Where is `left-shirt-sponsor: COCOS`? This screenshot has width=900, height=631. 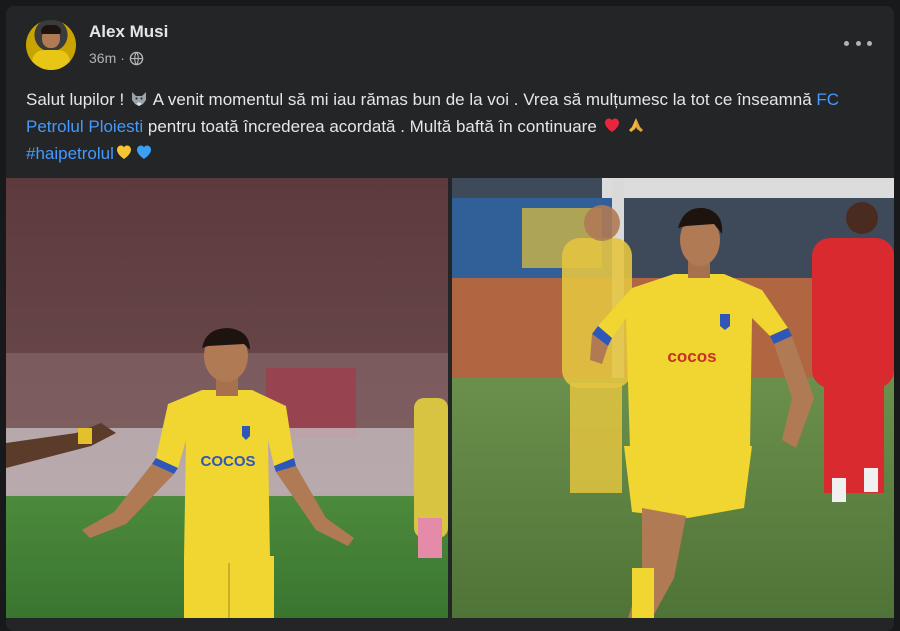 left-shirt-sponsor: COCOS is located at coordinates (227, 461).